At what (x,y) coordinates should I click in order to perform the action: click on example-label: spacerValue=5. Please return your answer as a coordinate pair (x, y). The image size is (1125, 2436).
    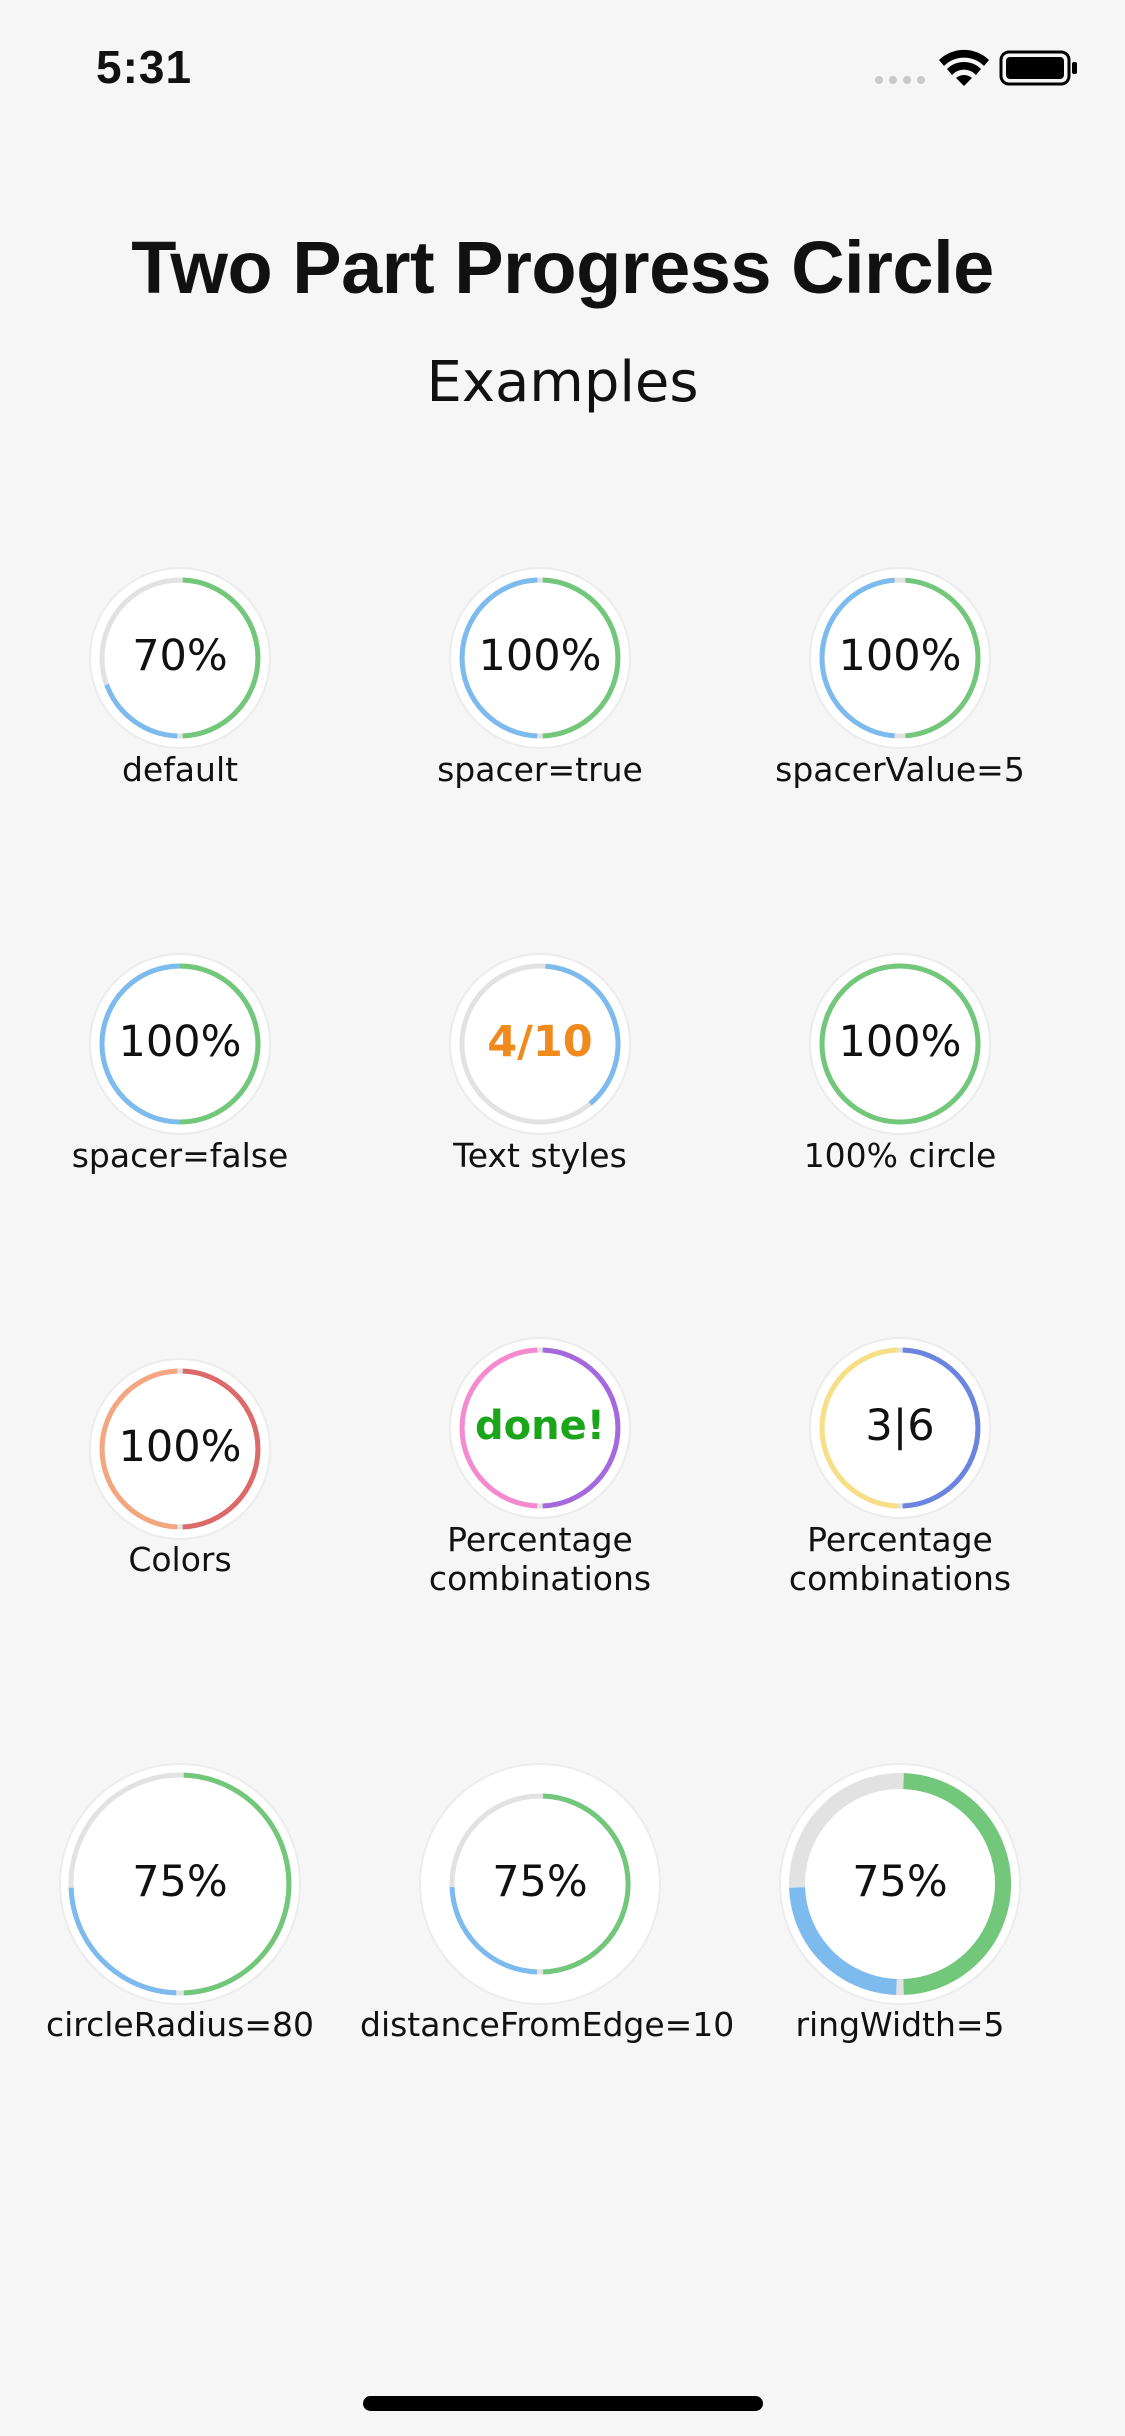
    Looking at the image, I should click on (900, 769).